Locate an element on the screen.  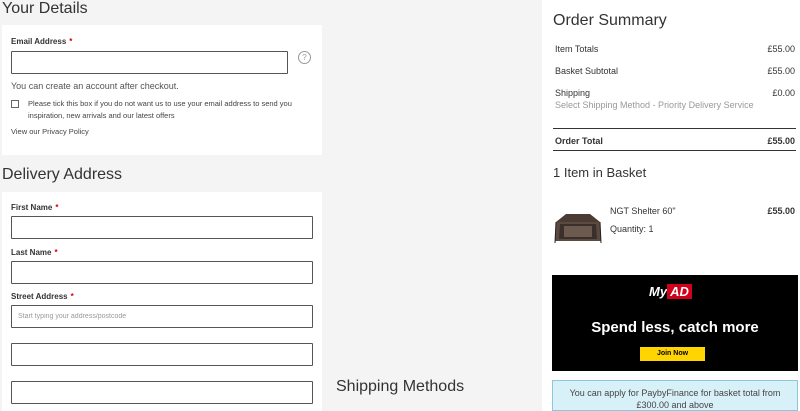
basket-subtotal-value: £55.00 is located at coordinates (781, 71).